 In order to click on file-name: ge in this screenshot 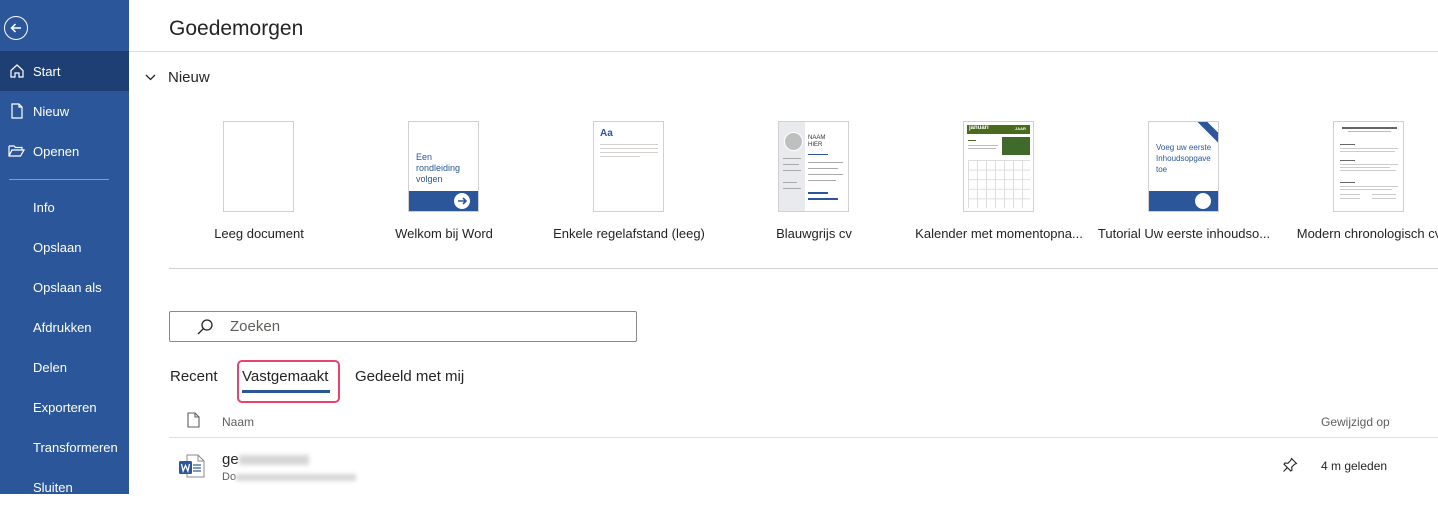, I will do `click(265, 459)`.